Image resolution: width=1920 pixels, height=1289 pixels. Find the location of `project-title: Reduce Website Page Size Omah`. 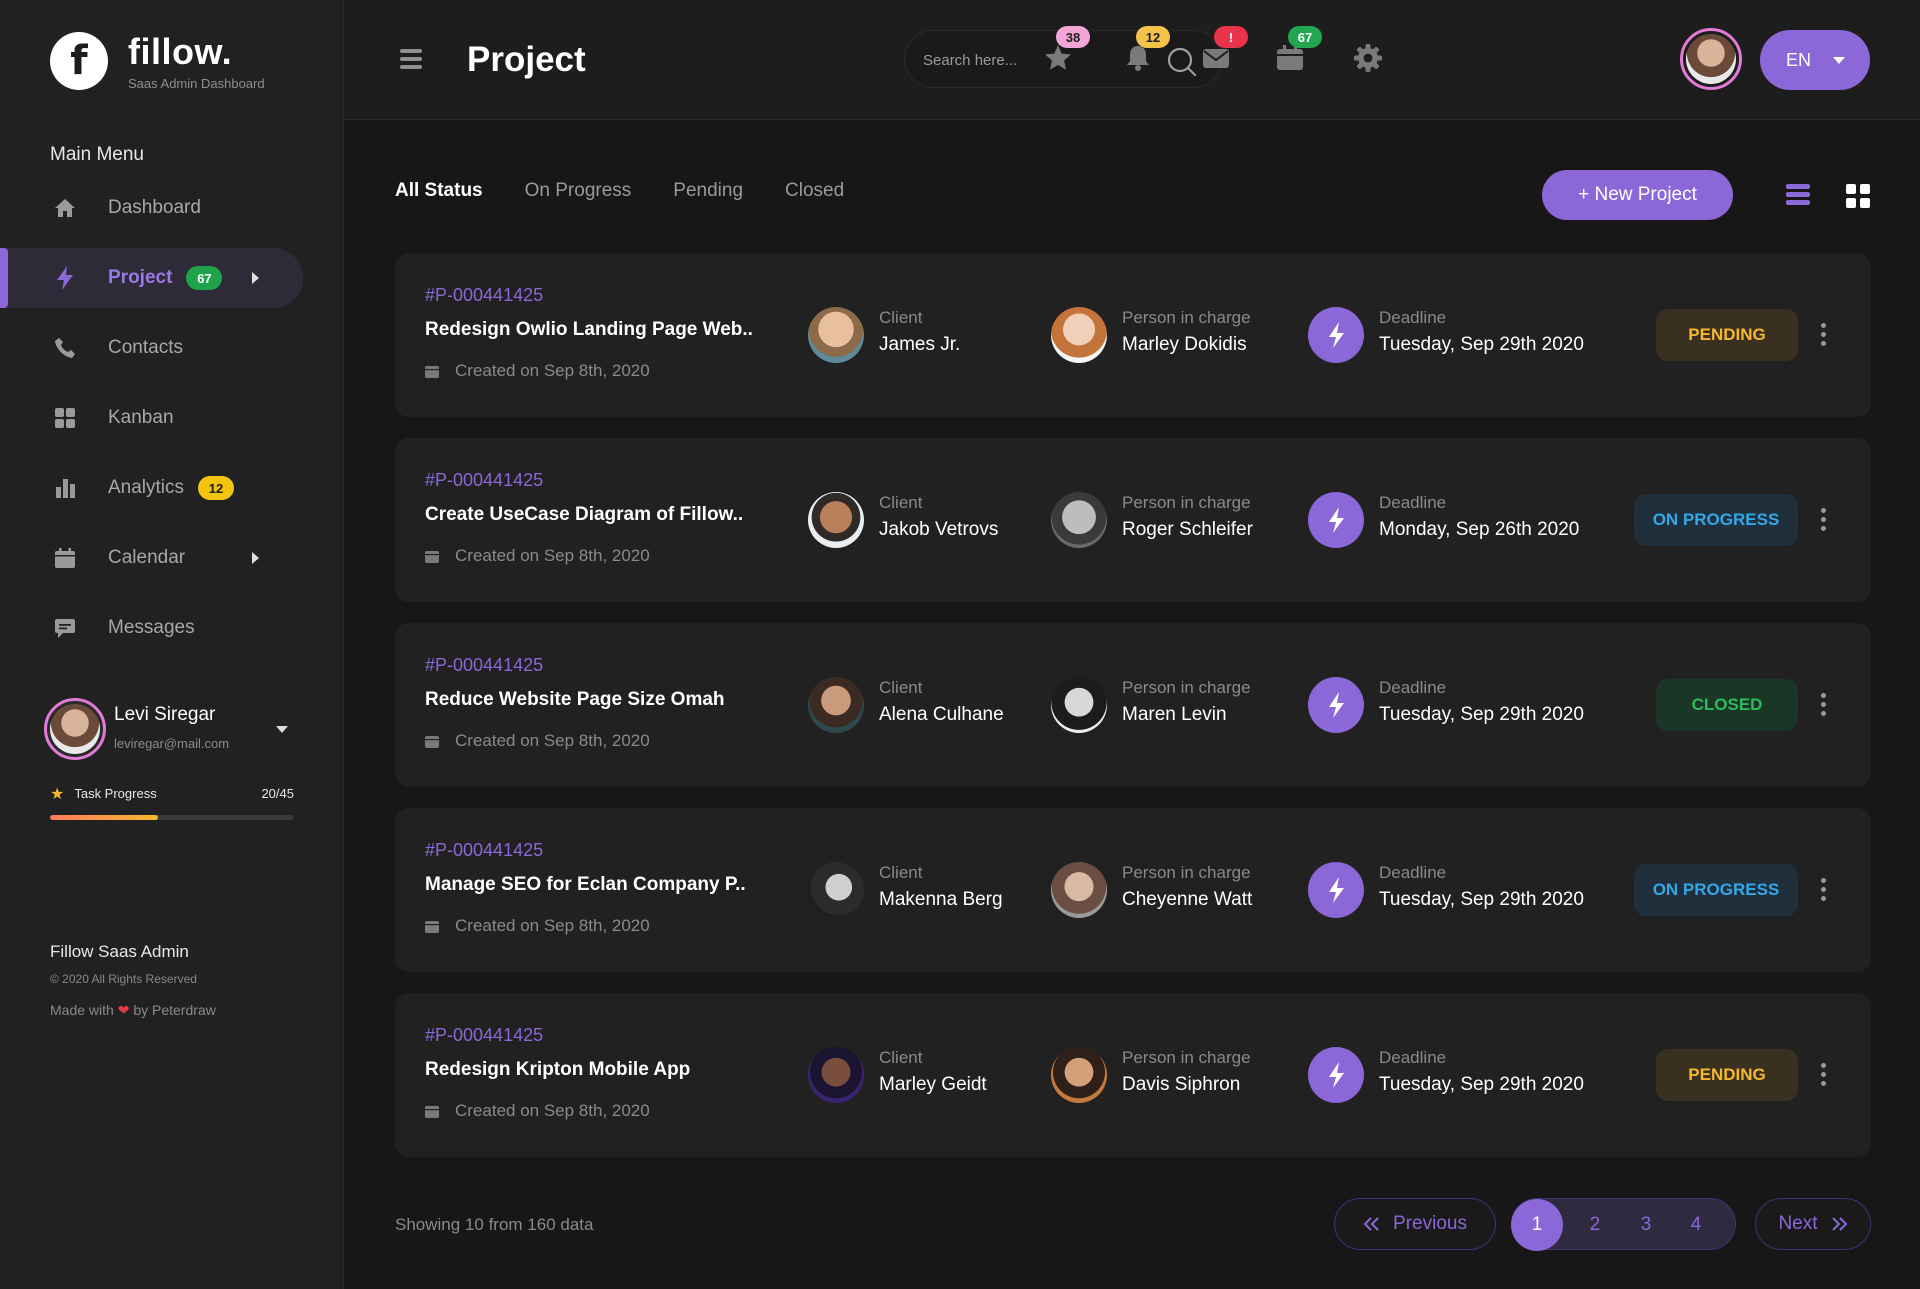

project-title: Reduce Website Page Size Omah is located at coordinates (575, 700).